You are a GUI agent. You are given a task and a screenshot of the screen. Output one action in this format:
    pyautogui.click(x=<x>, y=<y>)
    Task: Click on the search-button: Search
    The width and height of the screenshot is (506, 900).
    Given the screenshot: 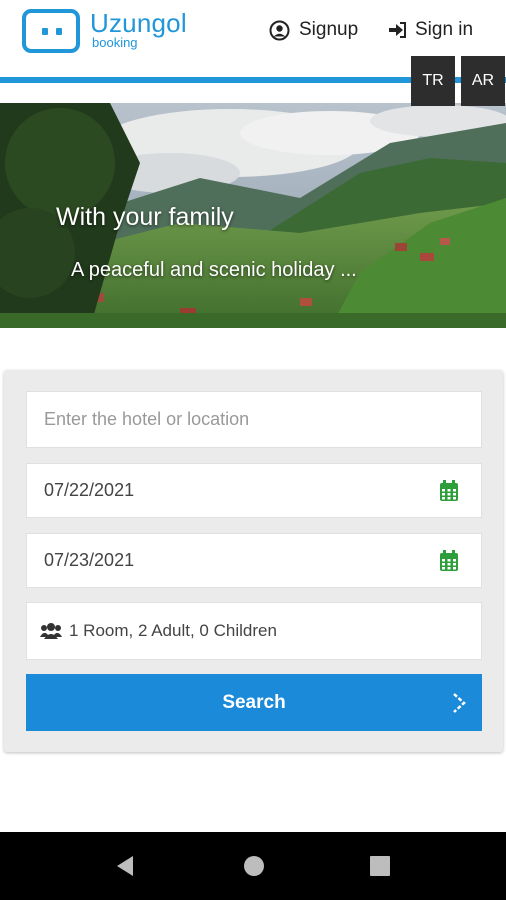 What is the action you would take?
    pyautogui.click(x=254, y=702)
    